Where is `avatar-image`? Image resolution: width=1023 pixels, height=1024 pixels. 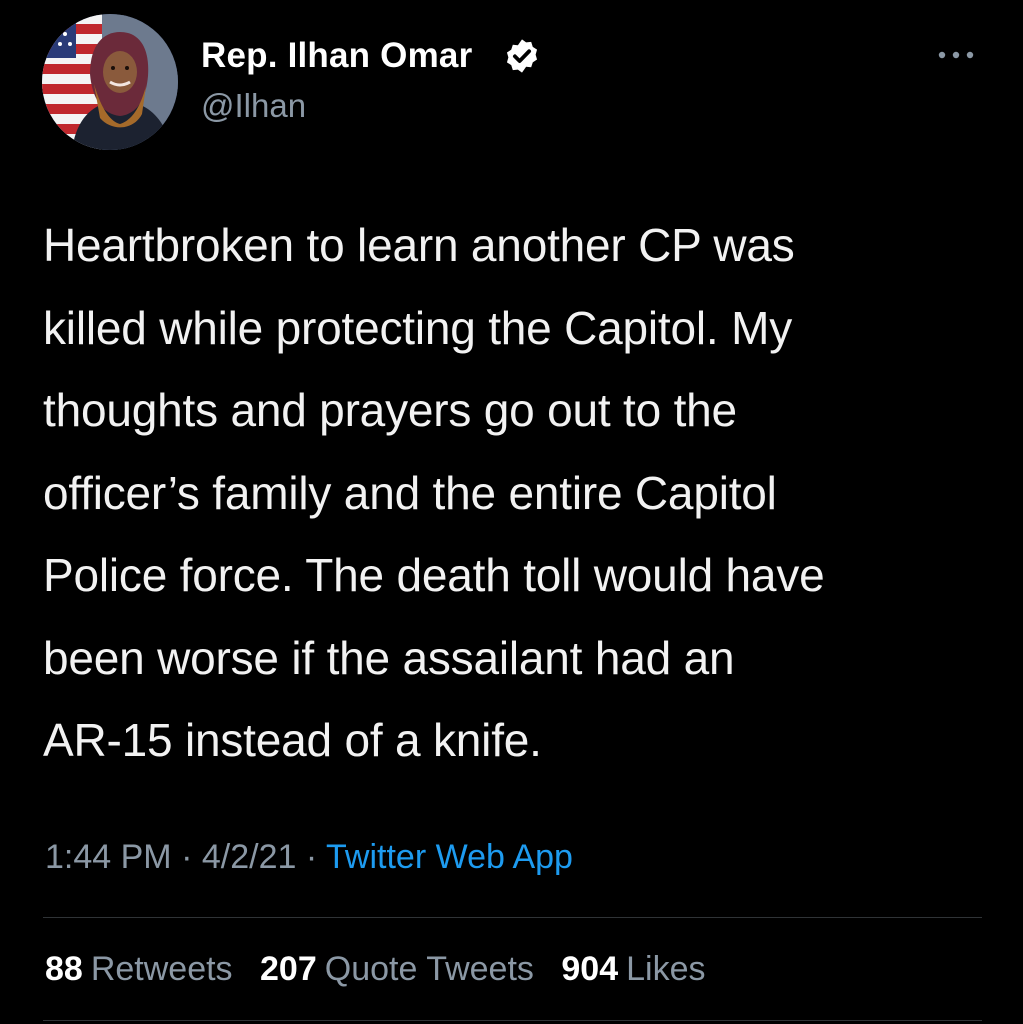 avatar-image is located at coordinates (110, 82).